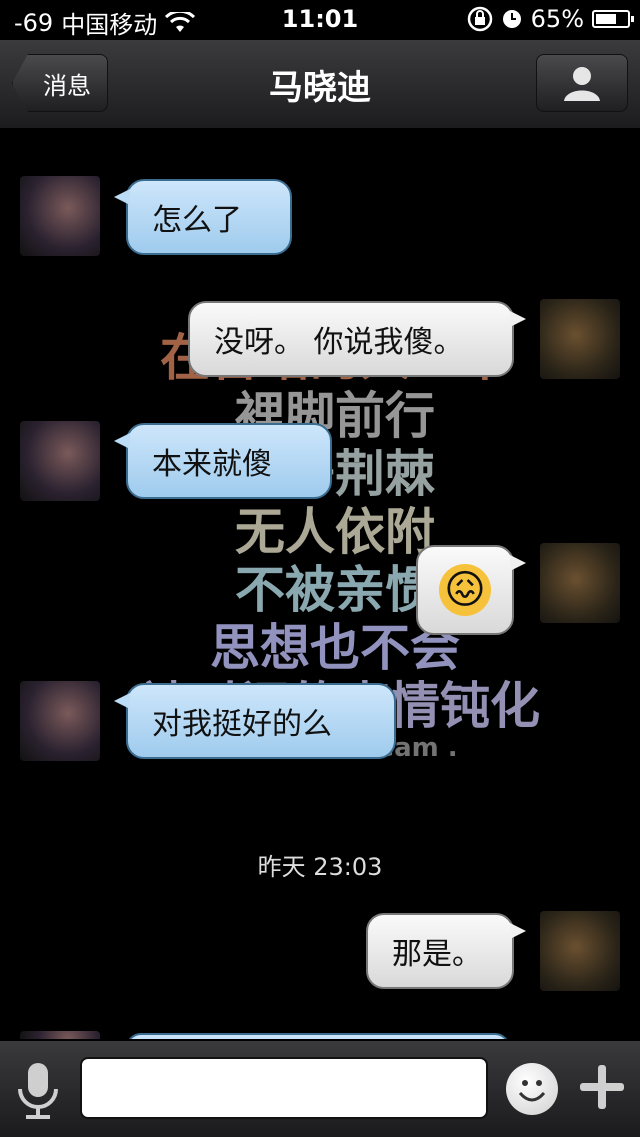 This screenshot has height=1137, width=640. What do you see at coordinates (38, 1091) in the screenshot?
I see `microphone-icon` at bounding box center [38, 1091].